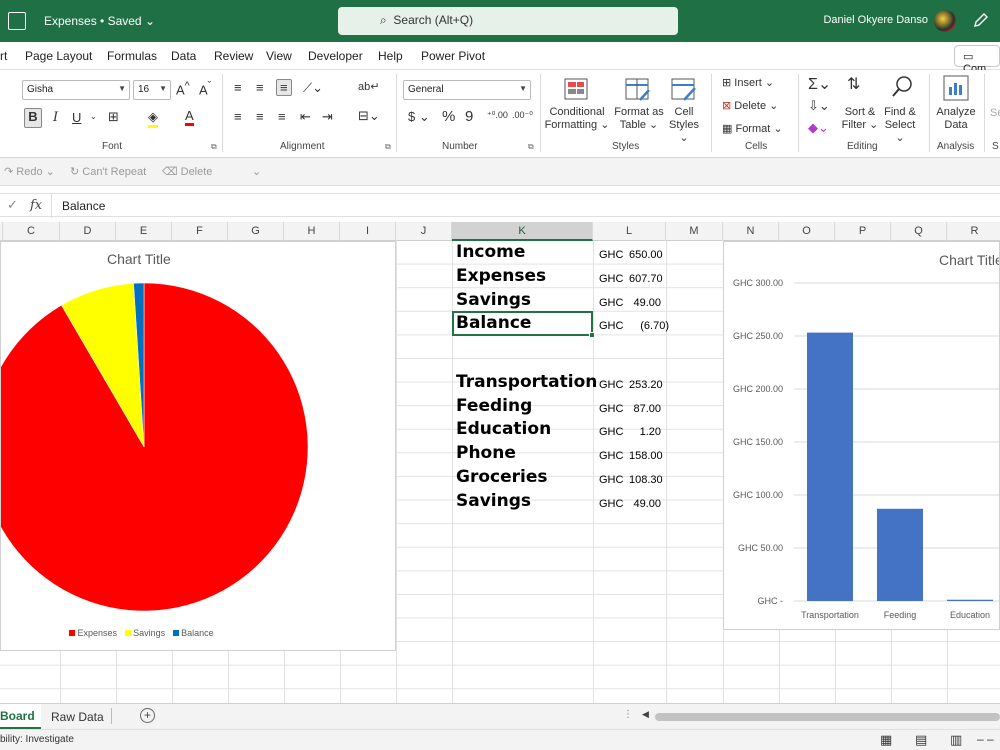 The image size is (1000, 750). Describe the element at coordinates (900, 125) in the screenshot. I see `find-select-button: Find & Select ⌄` at that location.